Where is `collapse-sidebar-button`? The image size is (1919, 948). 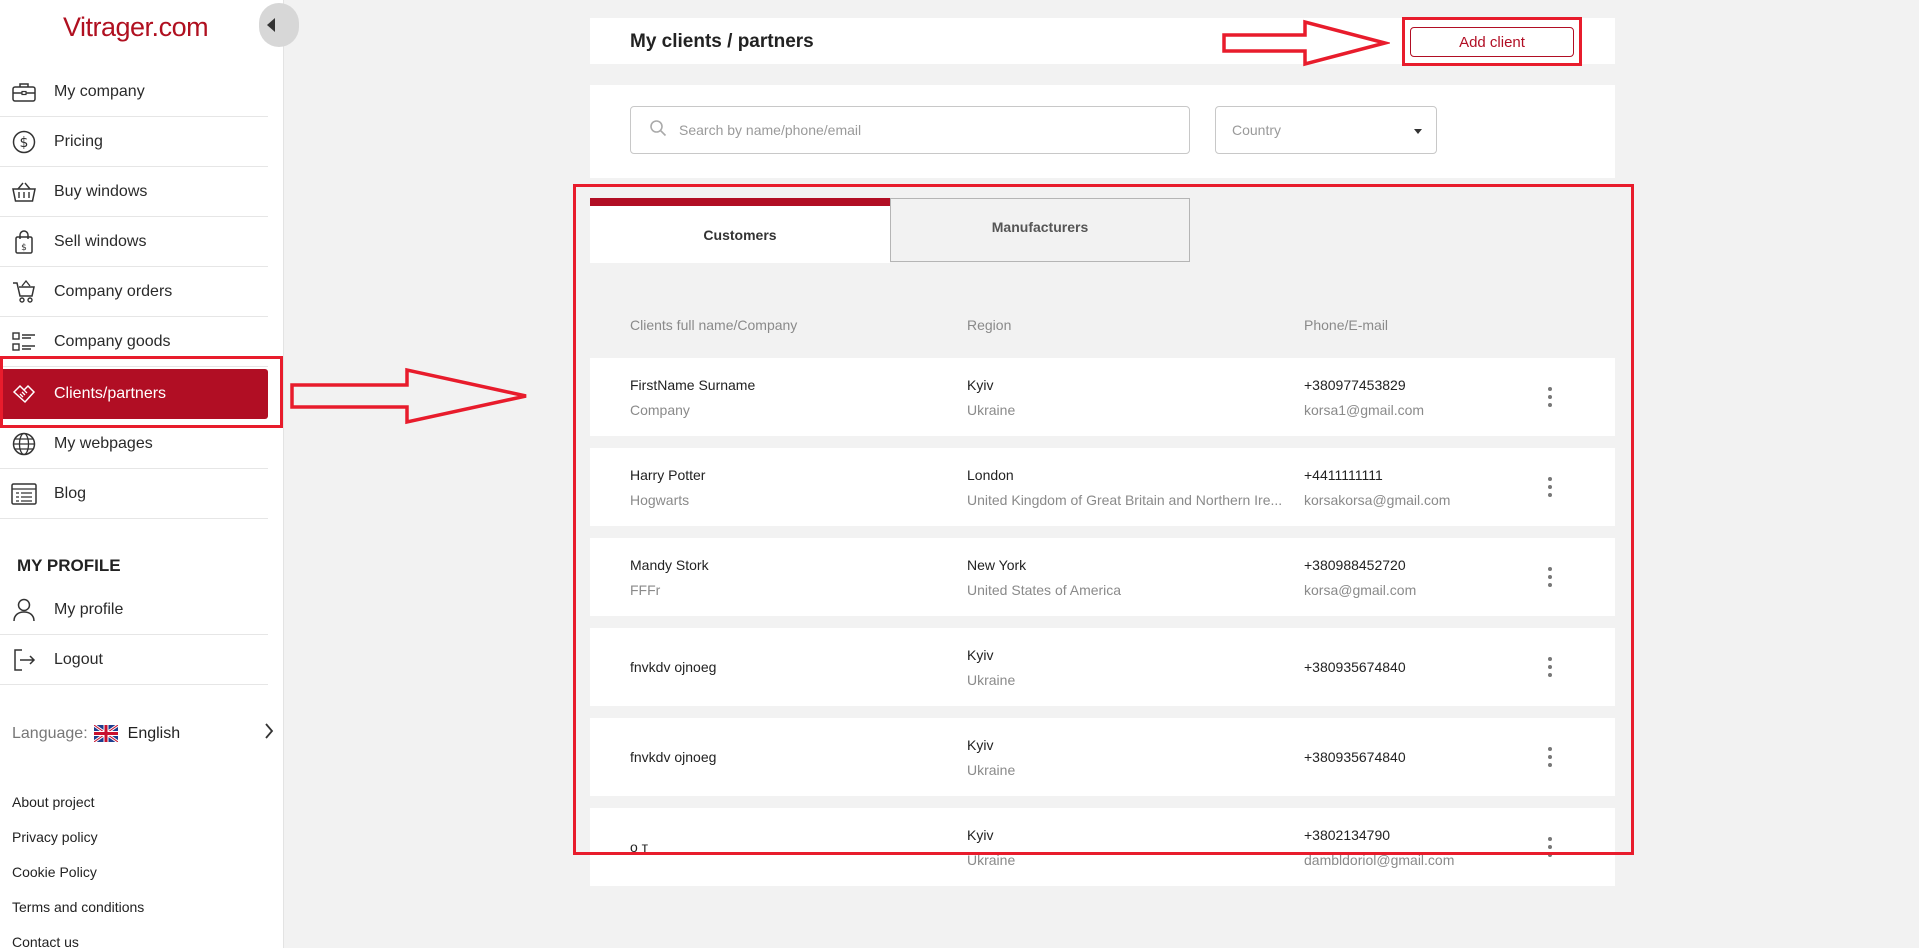
collapse-sidebar-button is located at coordinates (279, 25).